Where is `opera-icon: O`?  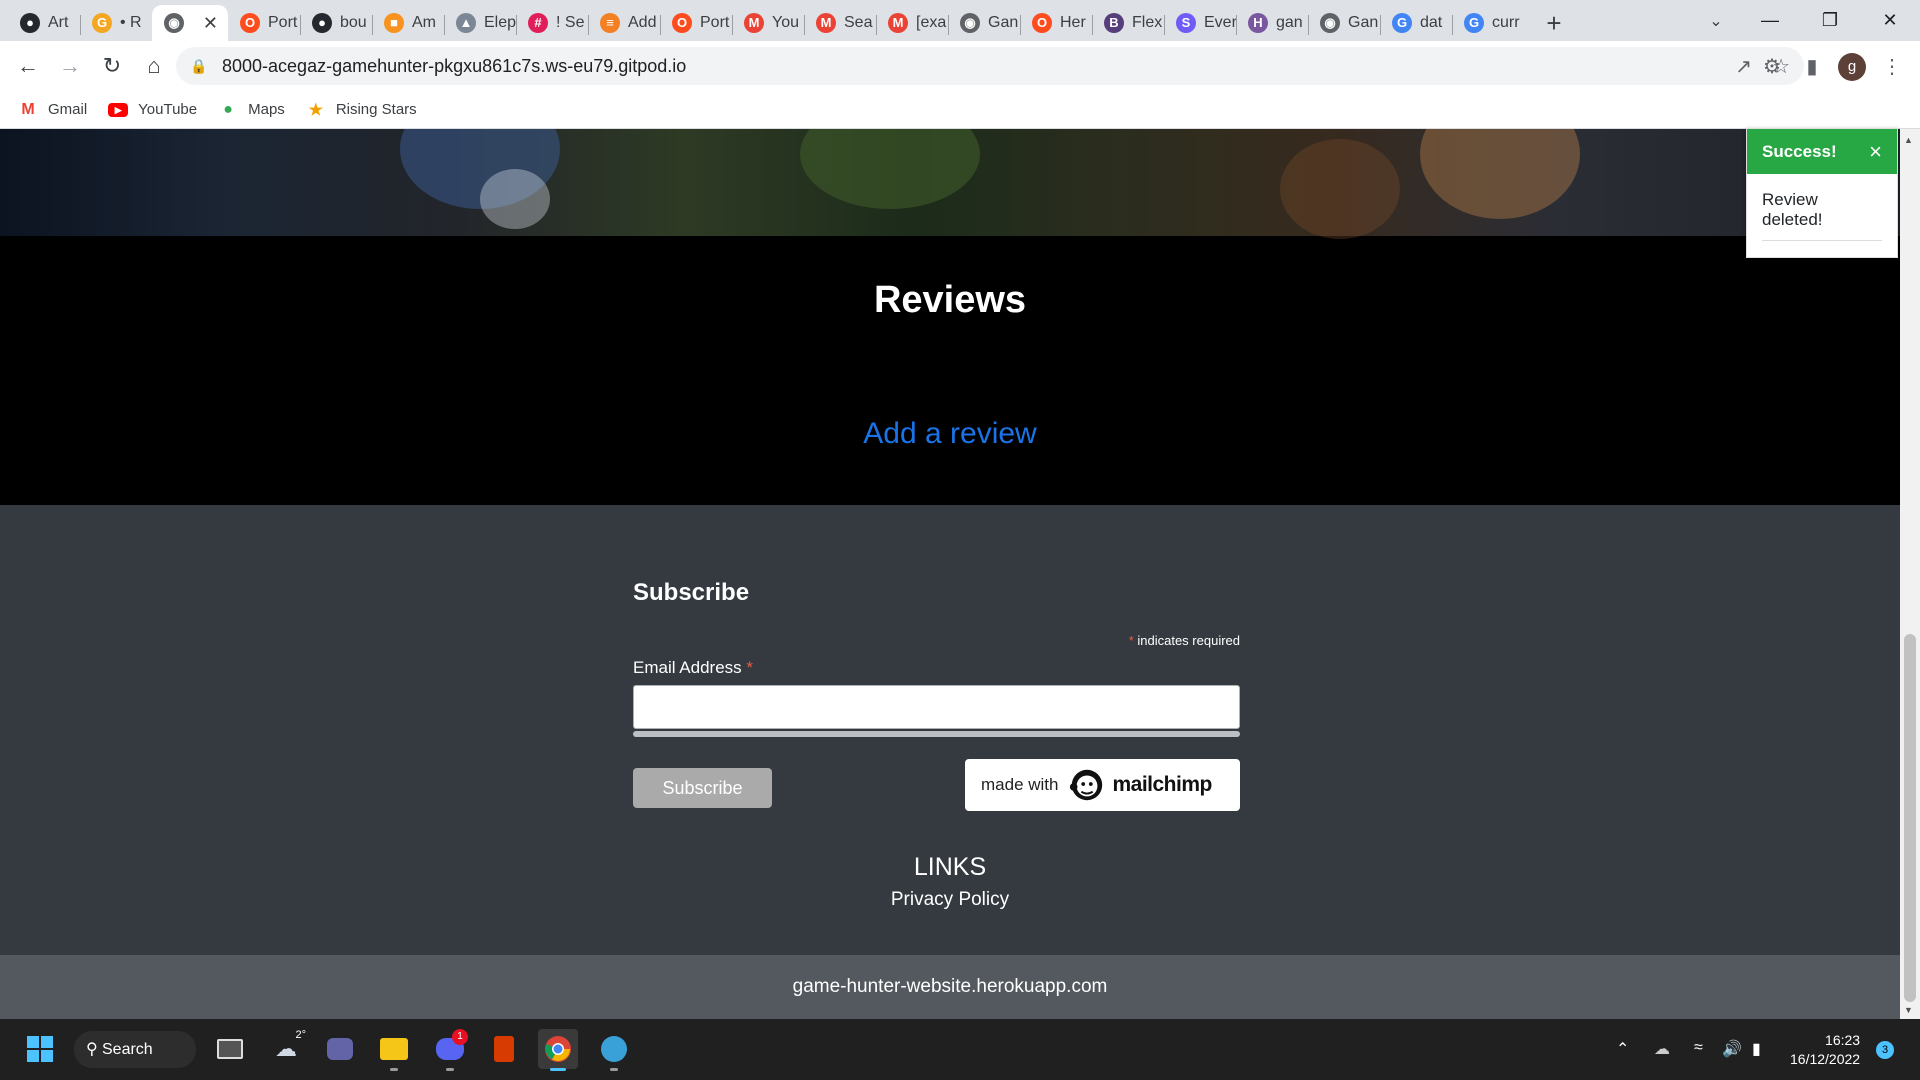
opera-icon: O is located at coordinates (682, 23).